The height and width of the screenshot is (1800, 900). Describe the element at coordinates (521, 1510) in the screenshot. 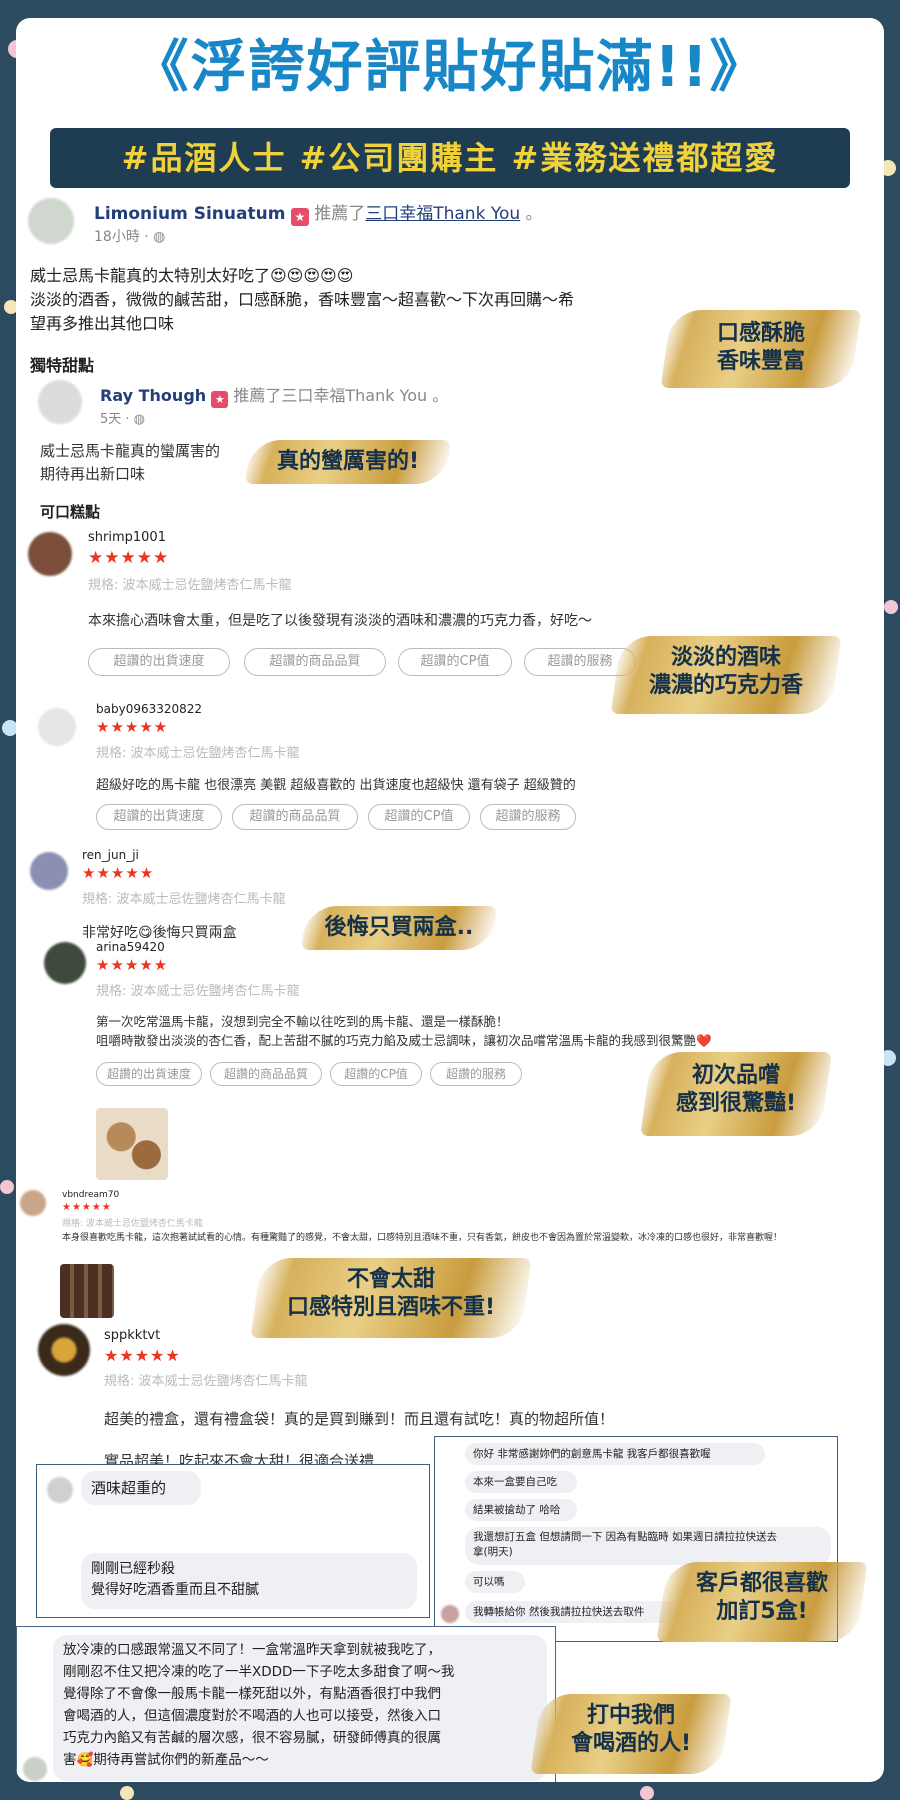

I see `chat-message: 結果被搶劫了 哈哈` at that location.